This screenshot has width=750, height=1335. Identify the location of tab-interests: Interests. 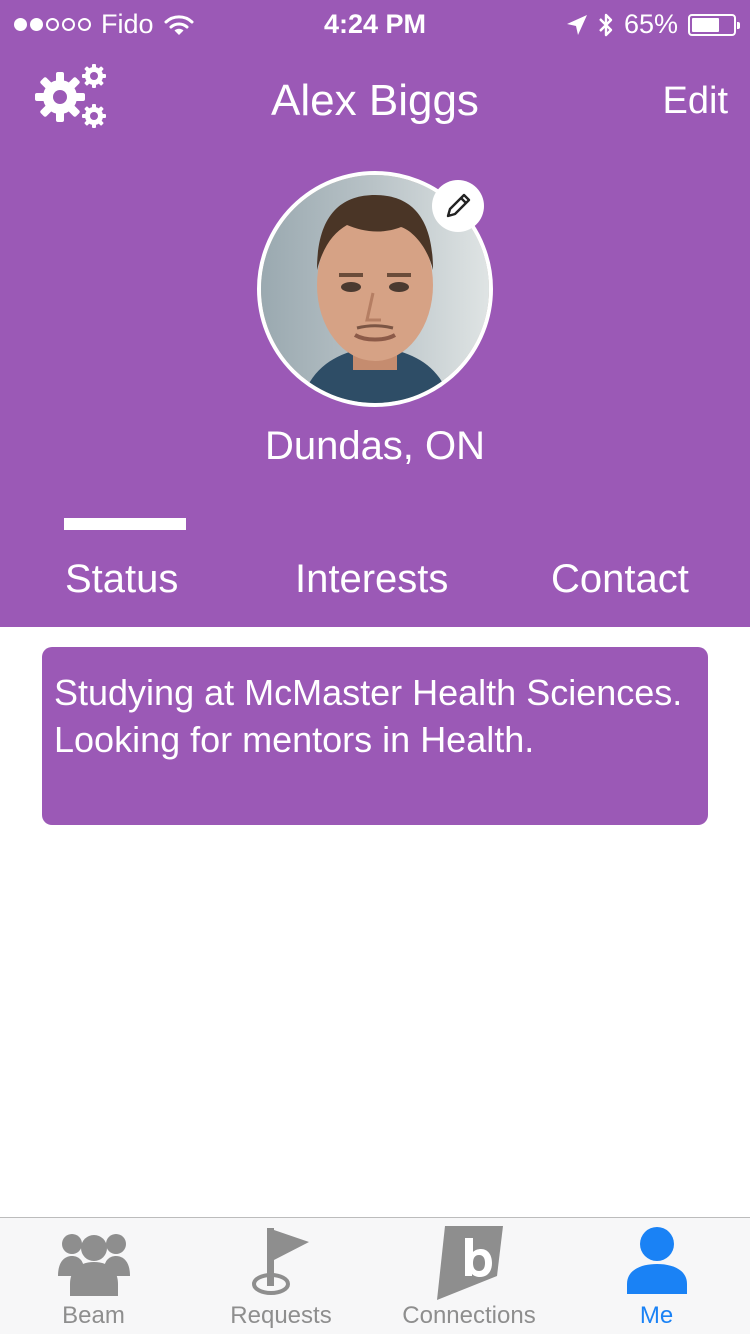
(371, 579).